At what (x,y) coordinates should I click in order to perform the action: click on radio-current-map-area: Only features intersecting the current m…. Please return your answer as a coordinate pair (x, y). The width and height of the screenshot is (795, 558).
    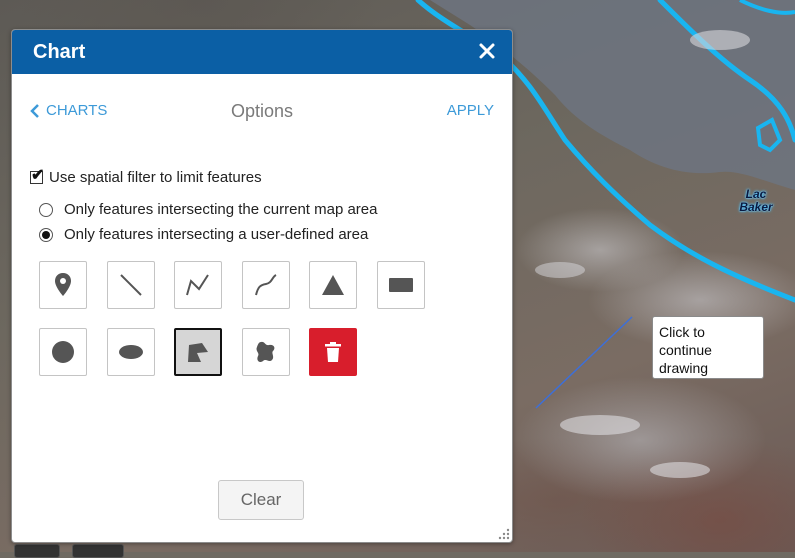
    Looking at the image, I should click on (208, 209).